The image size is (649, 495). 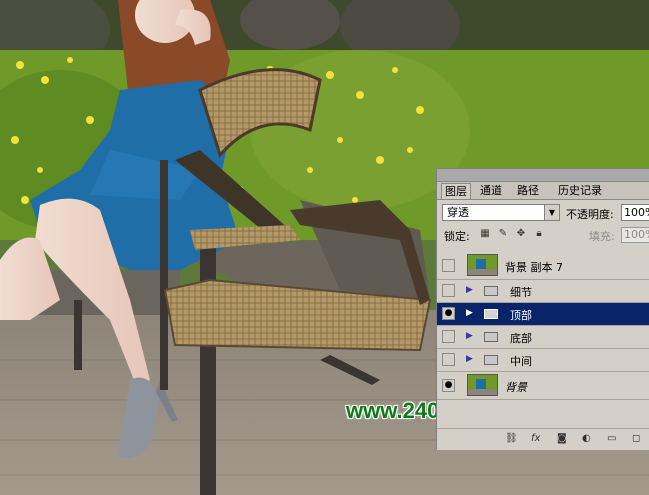 What do you see at coordinates (543, 175) in the screenshot?
I see `panel-title-bar` at bounding box center [543, 175].